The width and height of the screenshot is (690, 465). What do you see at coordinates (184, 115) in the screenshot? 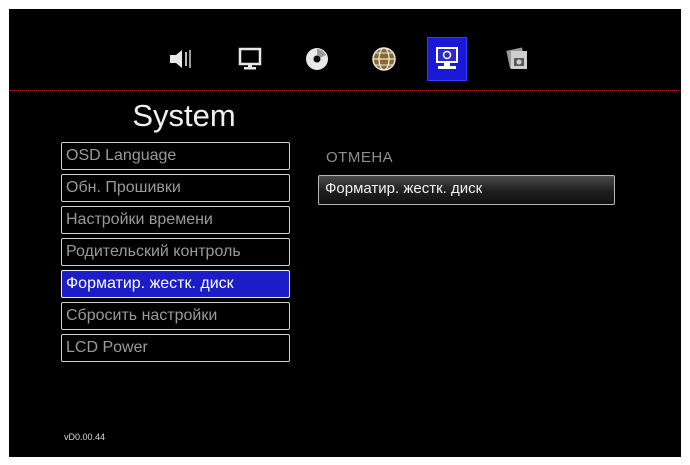
I see `page-title: System` at bounding box center [184, 115].